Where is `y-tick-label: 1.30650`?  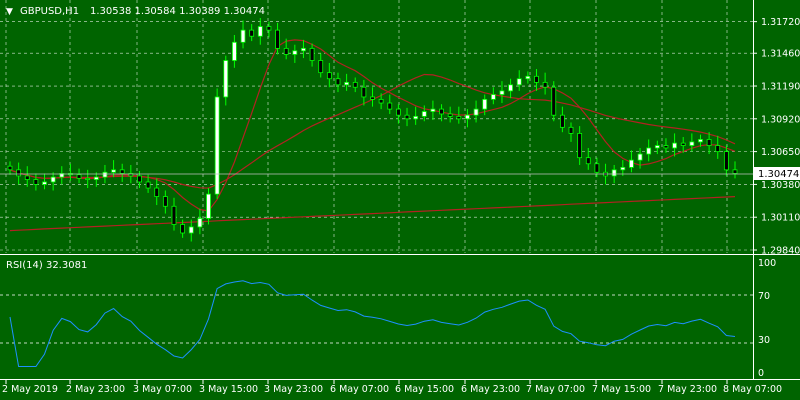 y-tick-label: 1.30650 is located at coordinates (780, 152).